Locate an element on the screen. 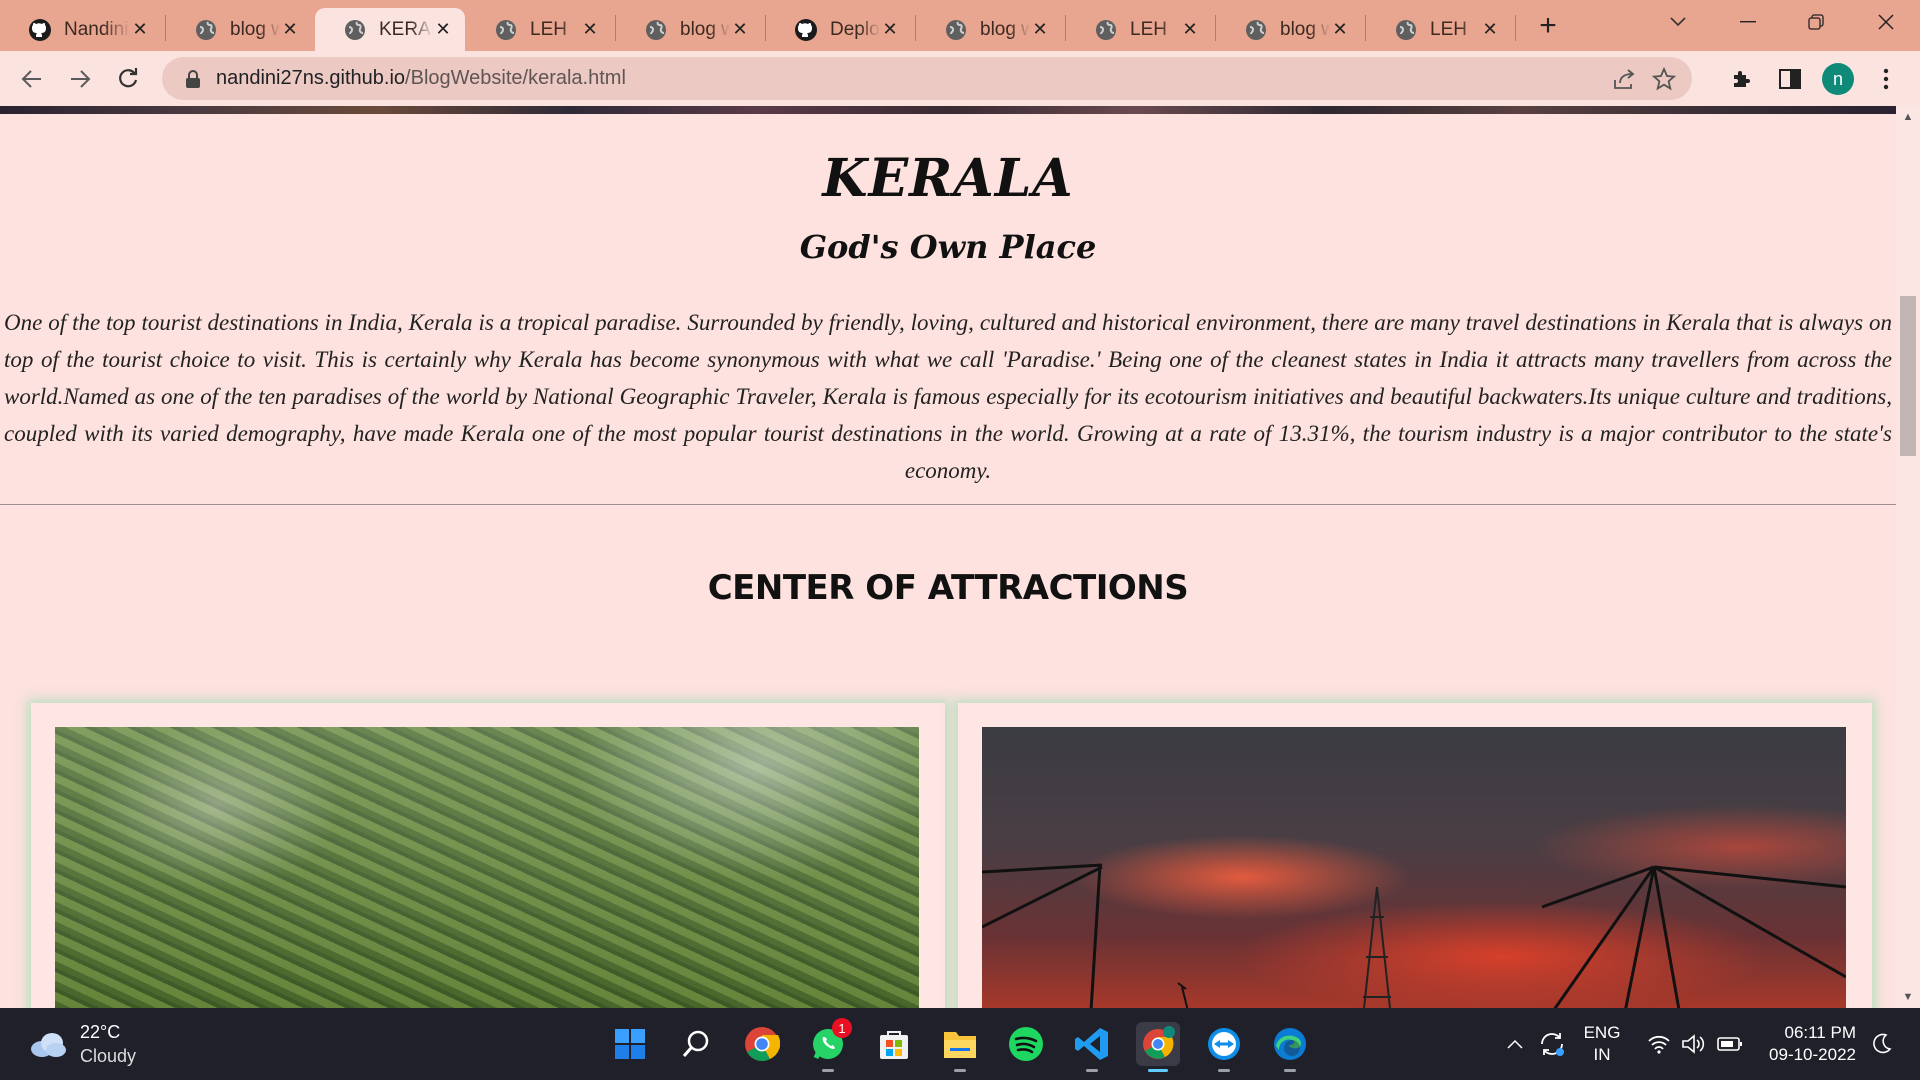 The width and height of the screenshot is (1920, 1080). tab-kerala-active: KERALA ✕ is located at coordinates (390, 29).